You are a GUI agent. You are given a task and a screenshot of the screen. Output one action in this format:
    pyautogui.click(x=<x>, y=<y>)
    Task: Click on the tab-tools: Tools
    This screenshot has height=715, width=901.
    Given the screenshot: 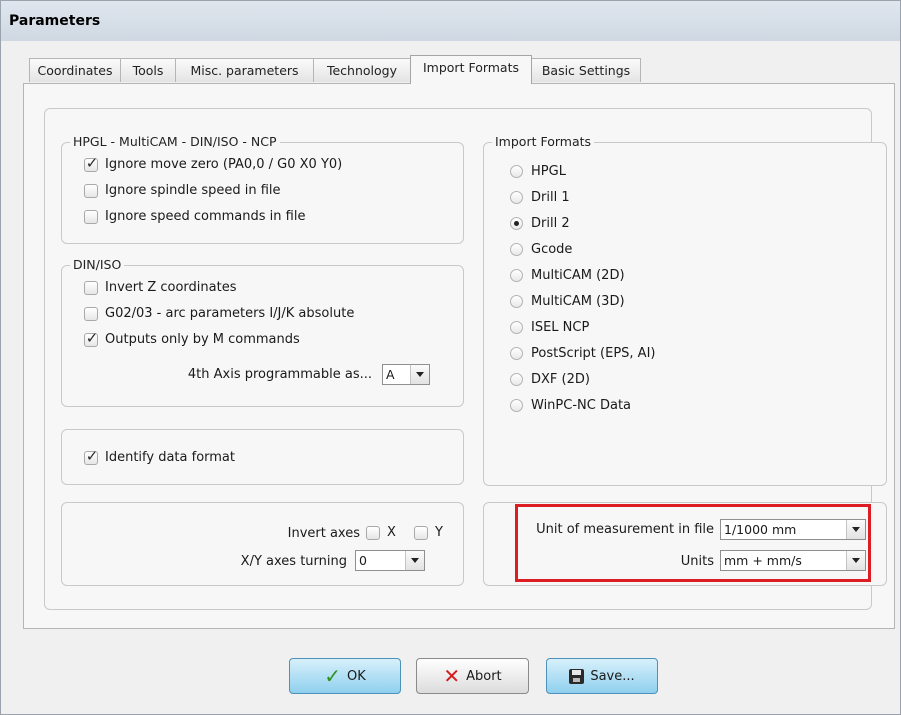 What is the action you would take?
    pyautogui.click(x=148, y=70)
    